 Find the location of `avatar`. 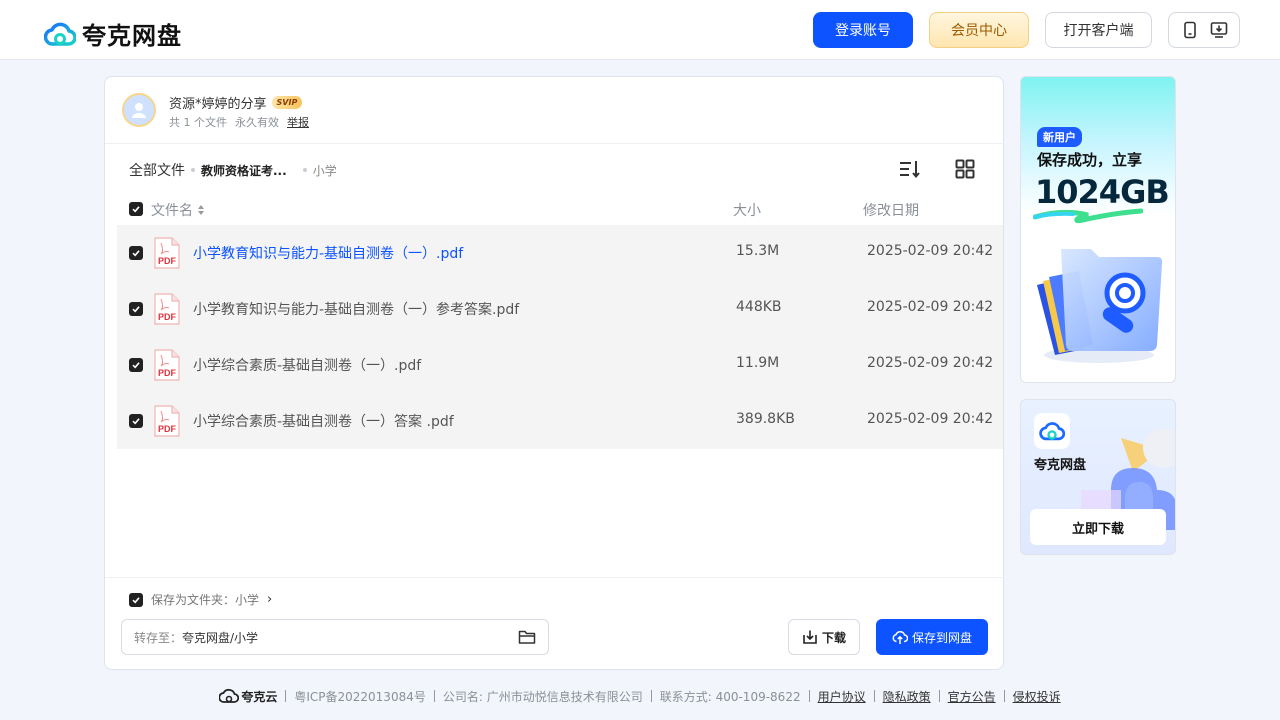

avatar is located at coordinates (139, 110).